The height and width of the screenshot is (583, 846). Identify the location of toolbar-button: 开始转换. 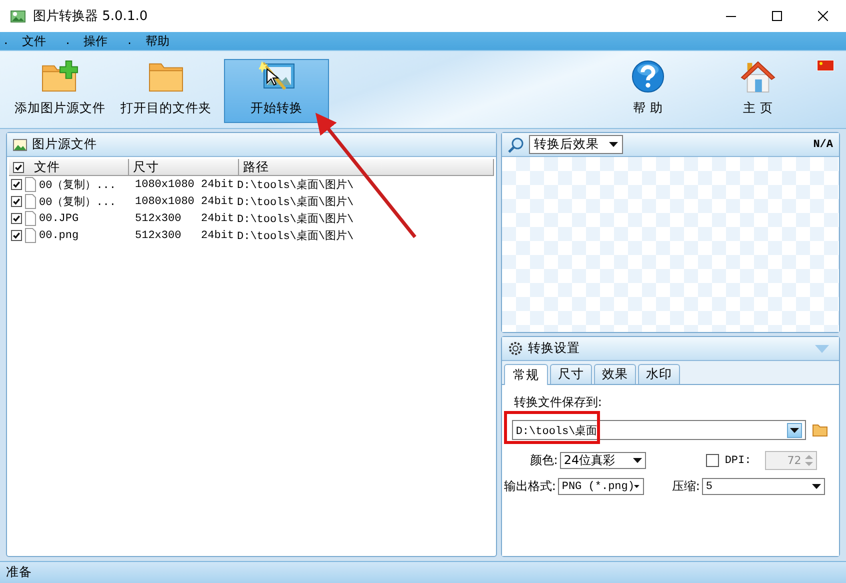
(276, 91).